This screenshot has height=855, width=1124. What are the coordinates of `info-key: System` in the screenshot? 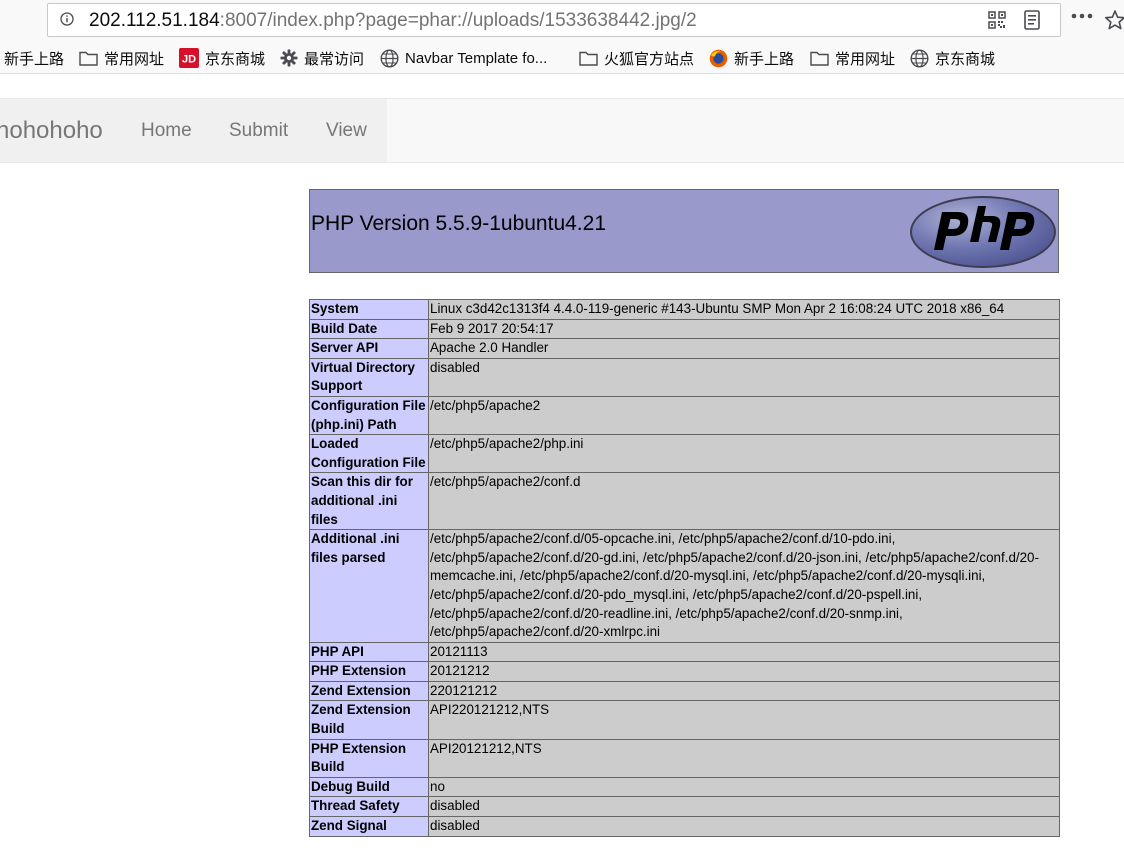 It's located at (369, 309).